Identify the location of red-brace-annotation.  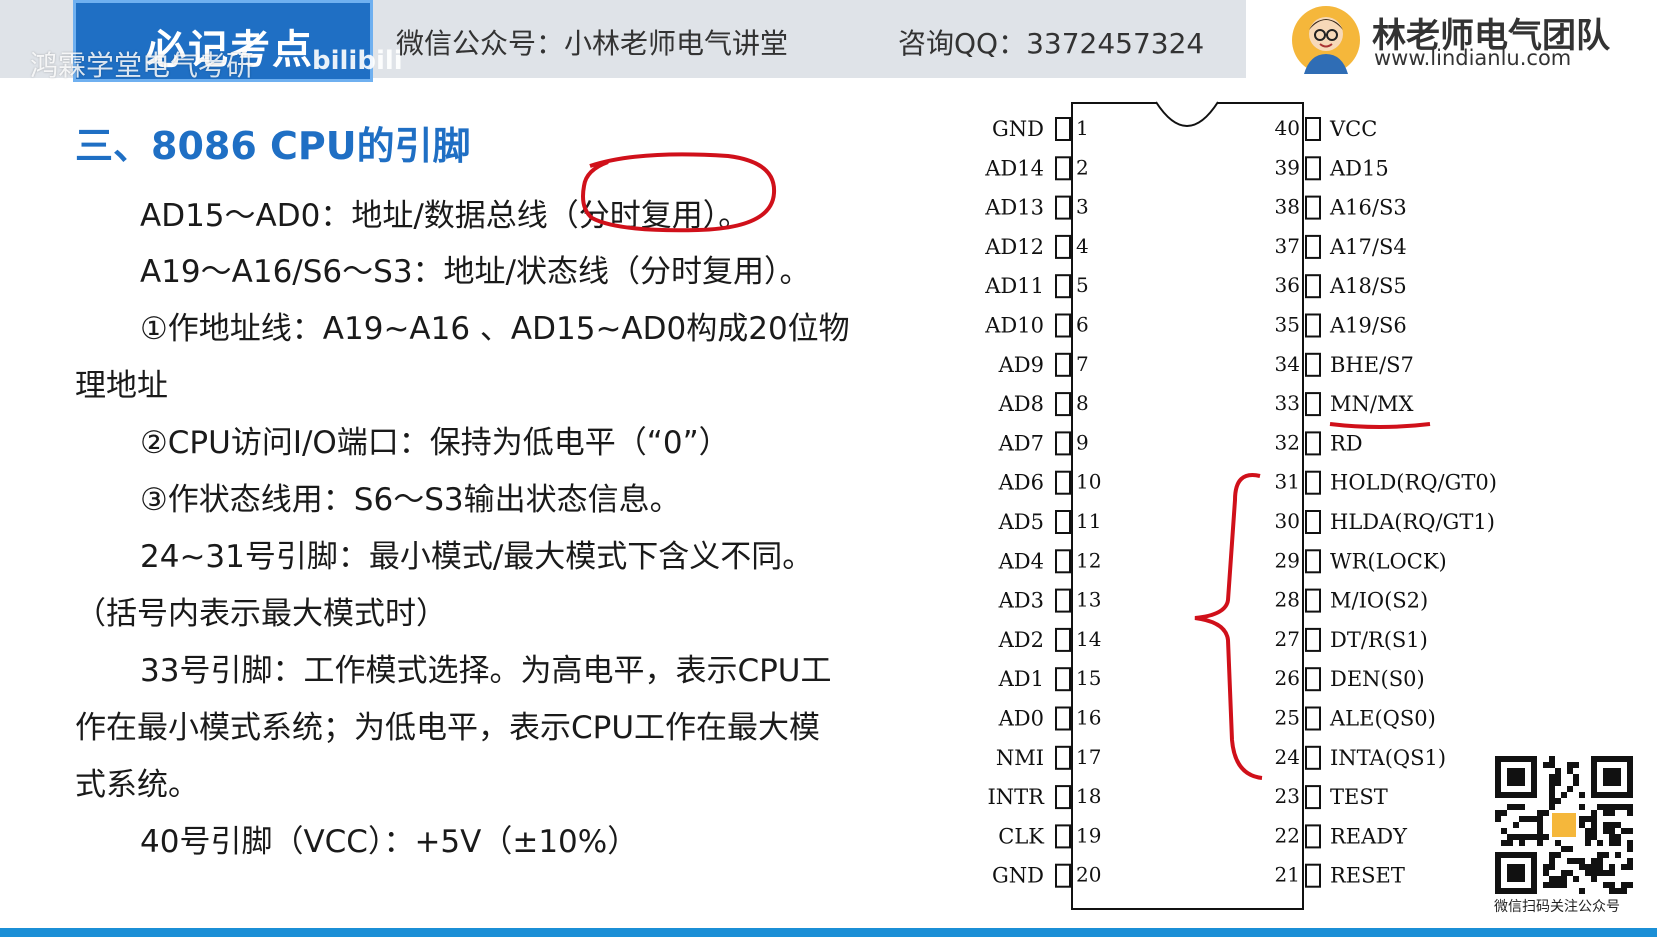
(1228, 626).